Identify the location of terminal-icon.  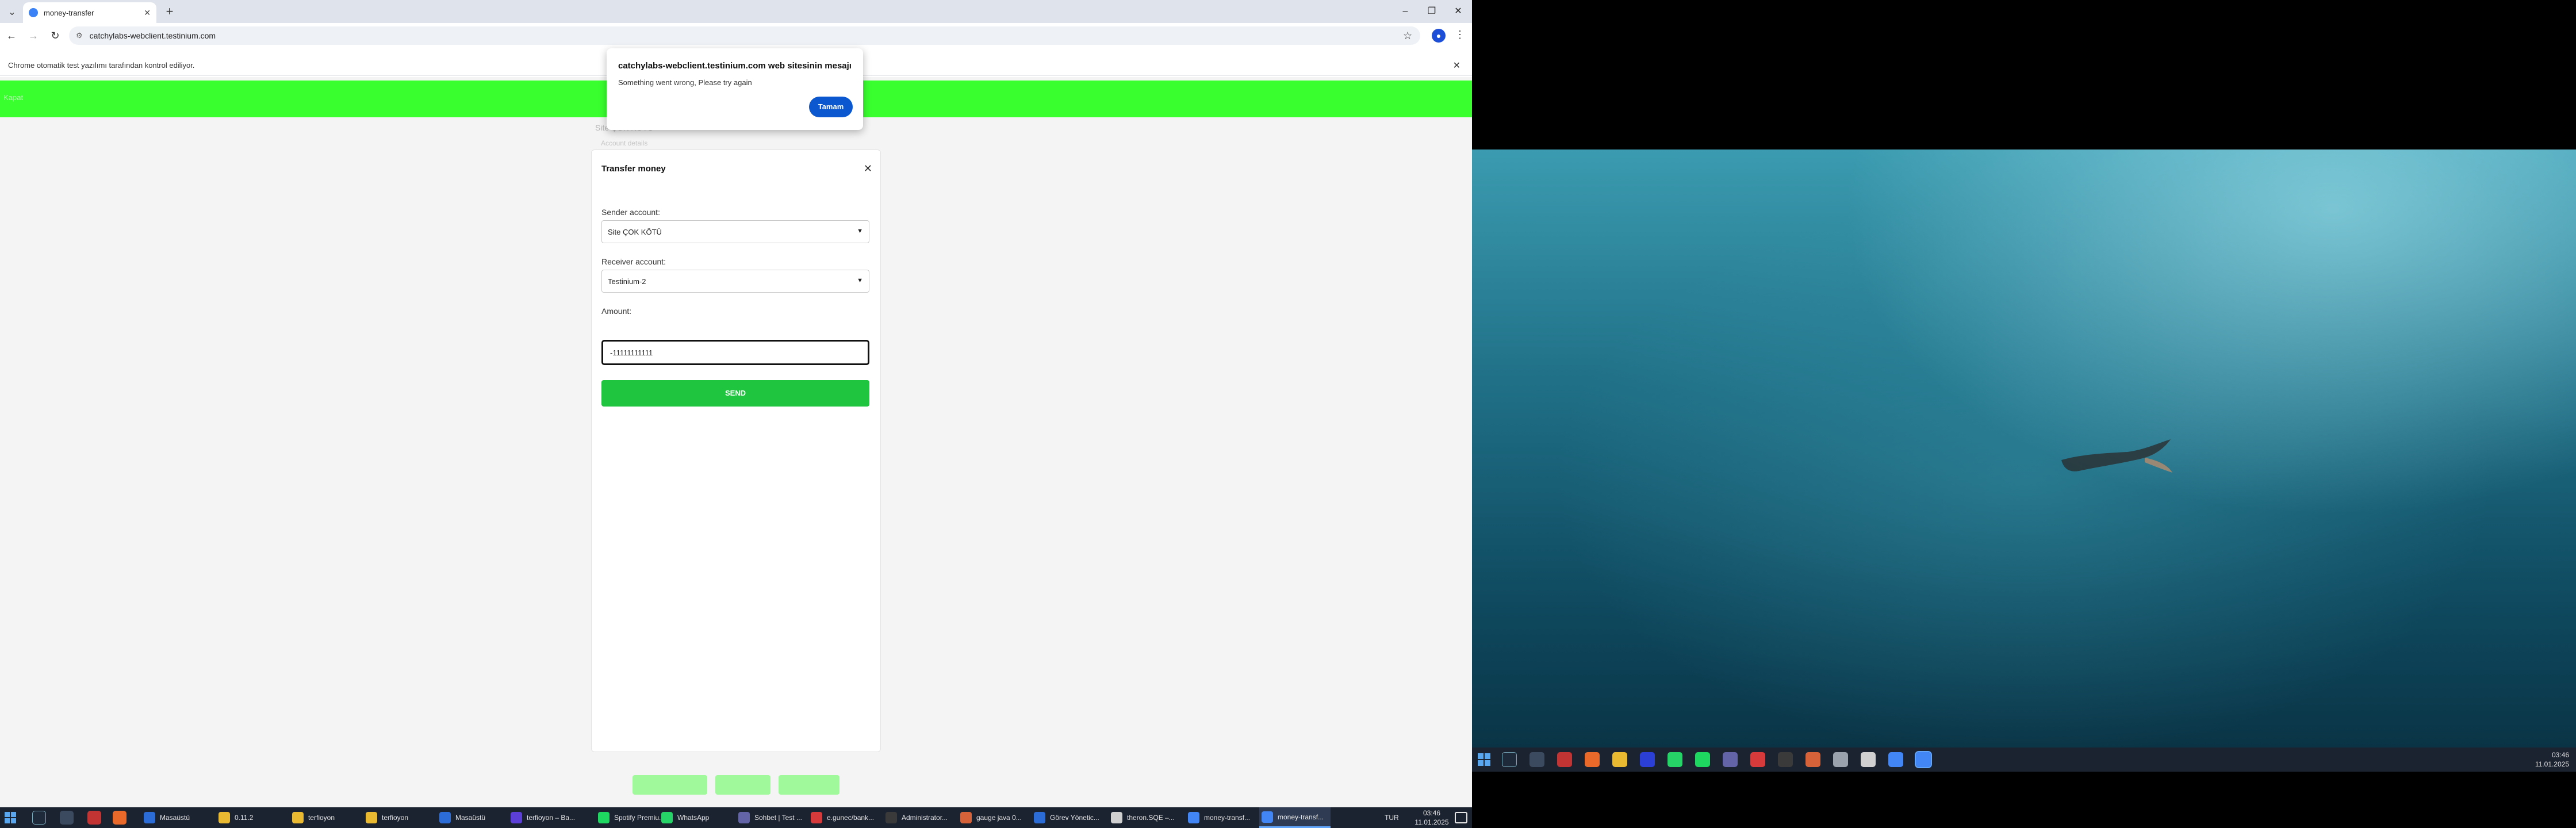
(1785, 759).